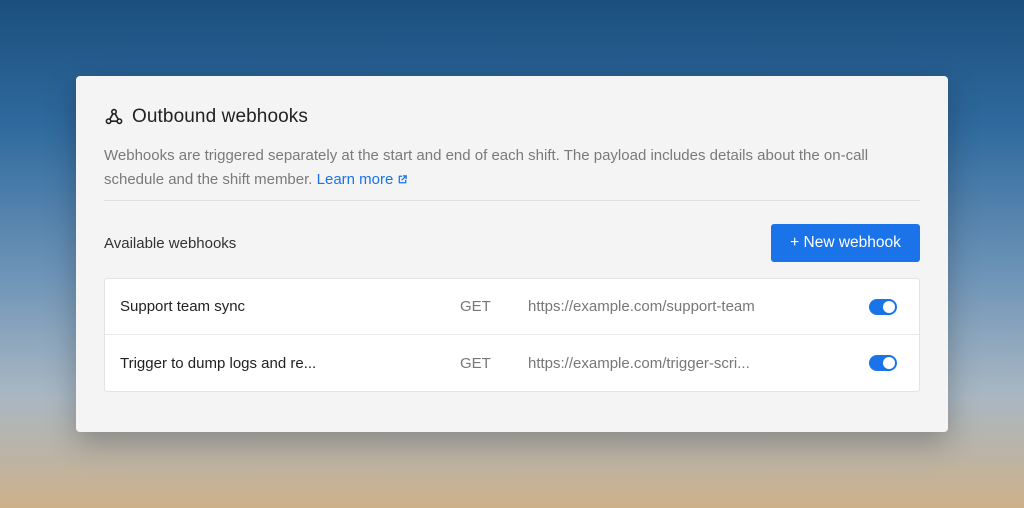 The height and width of the screenshot is (508, 1024). Describe the element at coordinates (641, 306) in the screenshot. I see `webhook-url: https://example.com/support-team` at that location.